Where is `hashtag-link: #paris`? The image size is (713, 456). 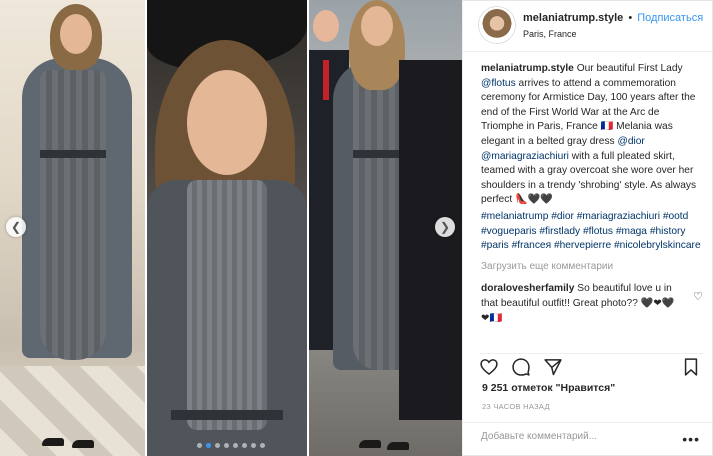 hashtag-link: #paris is located at coordinates (495, 245).